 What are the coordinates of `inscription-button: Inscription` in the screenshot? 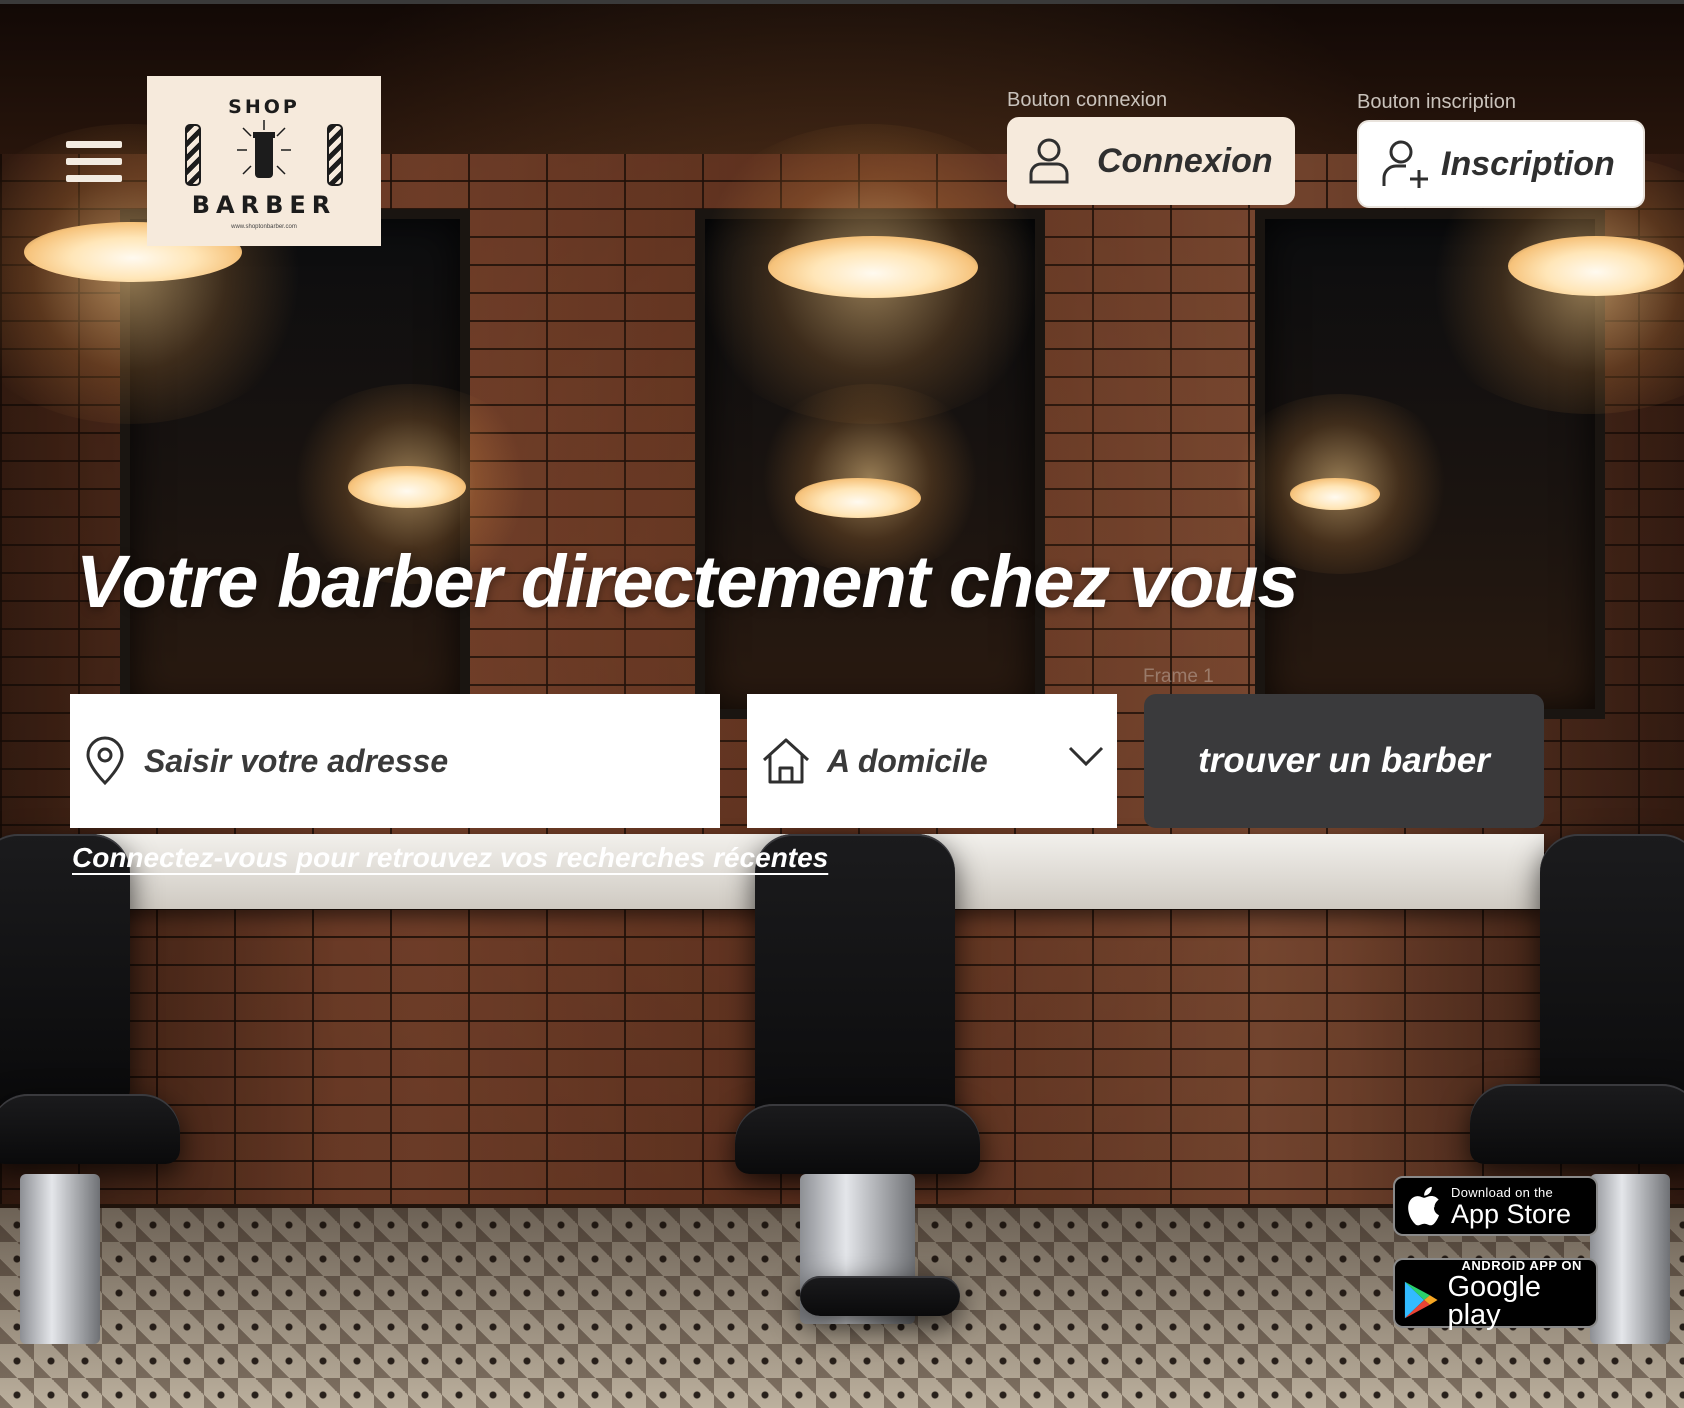 It's located at (1501, 164).